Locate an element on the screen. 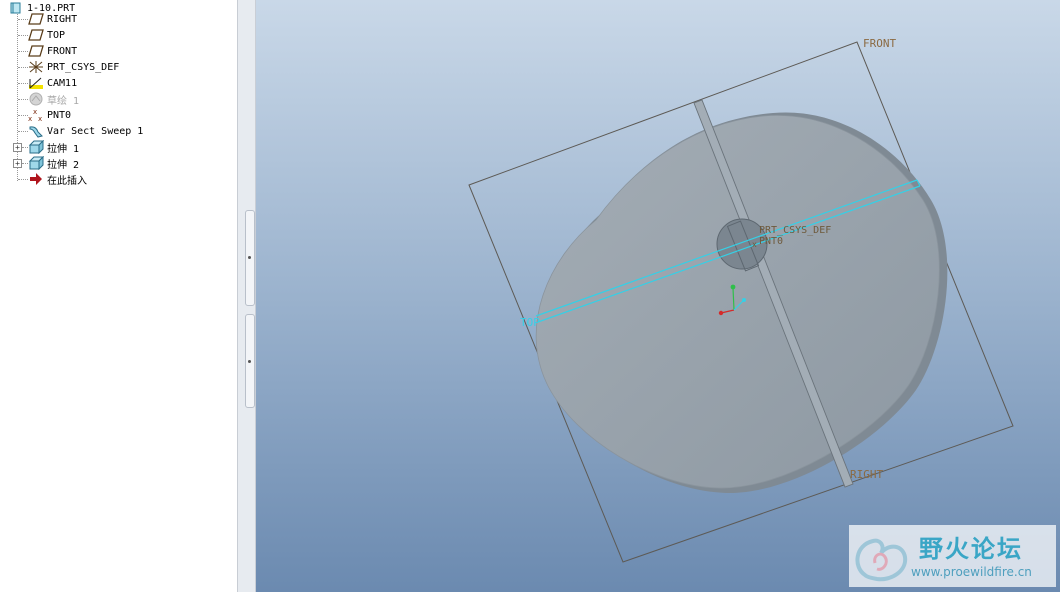 This screenshot has height=592, width=1060. tree-item-sketch: 草绘 1 is located at coordinates (53, 99).